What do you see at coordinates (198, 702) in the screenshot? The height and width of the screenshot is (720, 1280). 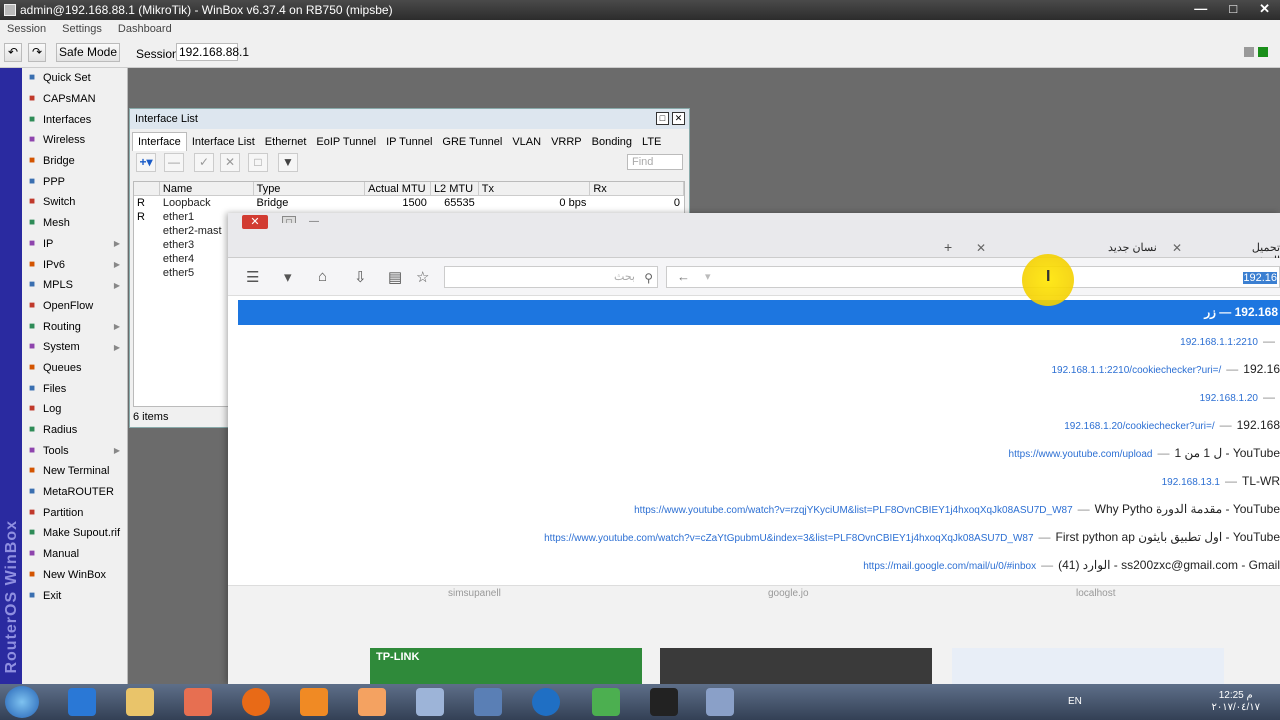 I see `media-player-icon` at bounding box center [198, 702].